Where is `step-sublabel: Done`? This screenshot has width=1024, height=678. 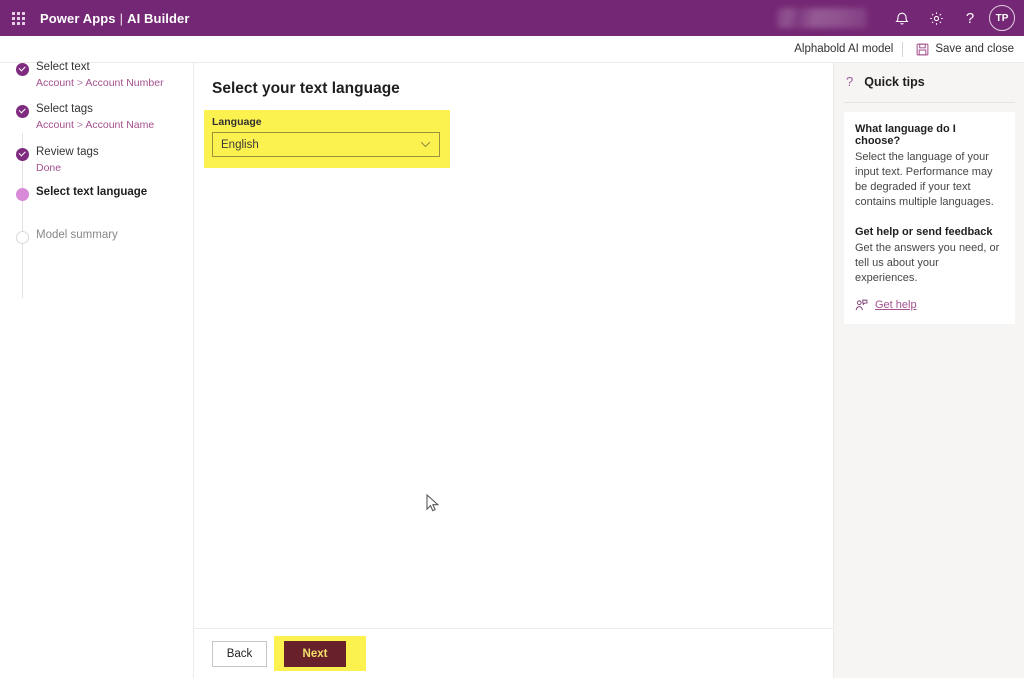
step-sublabel: Done is located at coordinates (49, 168).